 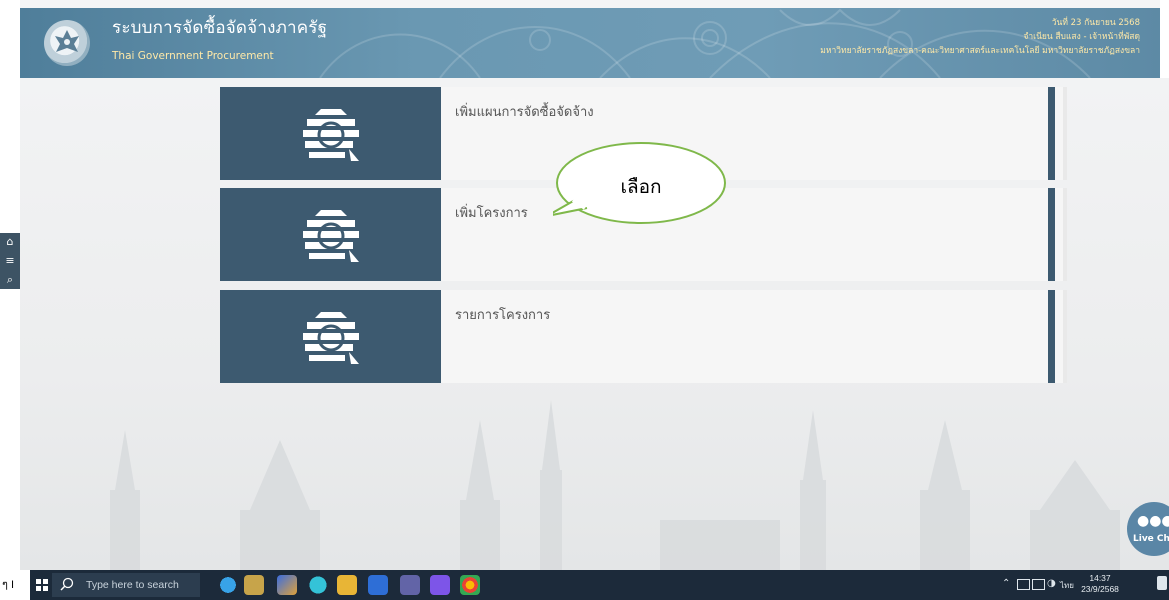 I want to click on weather-widget-icon, so click(x=228, y=585).